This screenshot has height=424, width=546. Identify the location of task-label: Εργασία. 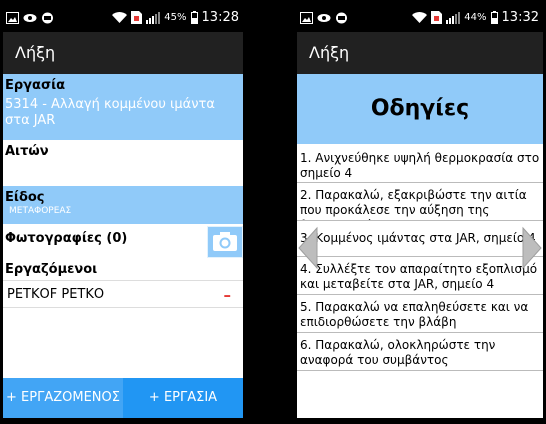
(35, 85).